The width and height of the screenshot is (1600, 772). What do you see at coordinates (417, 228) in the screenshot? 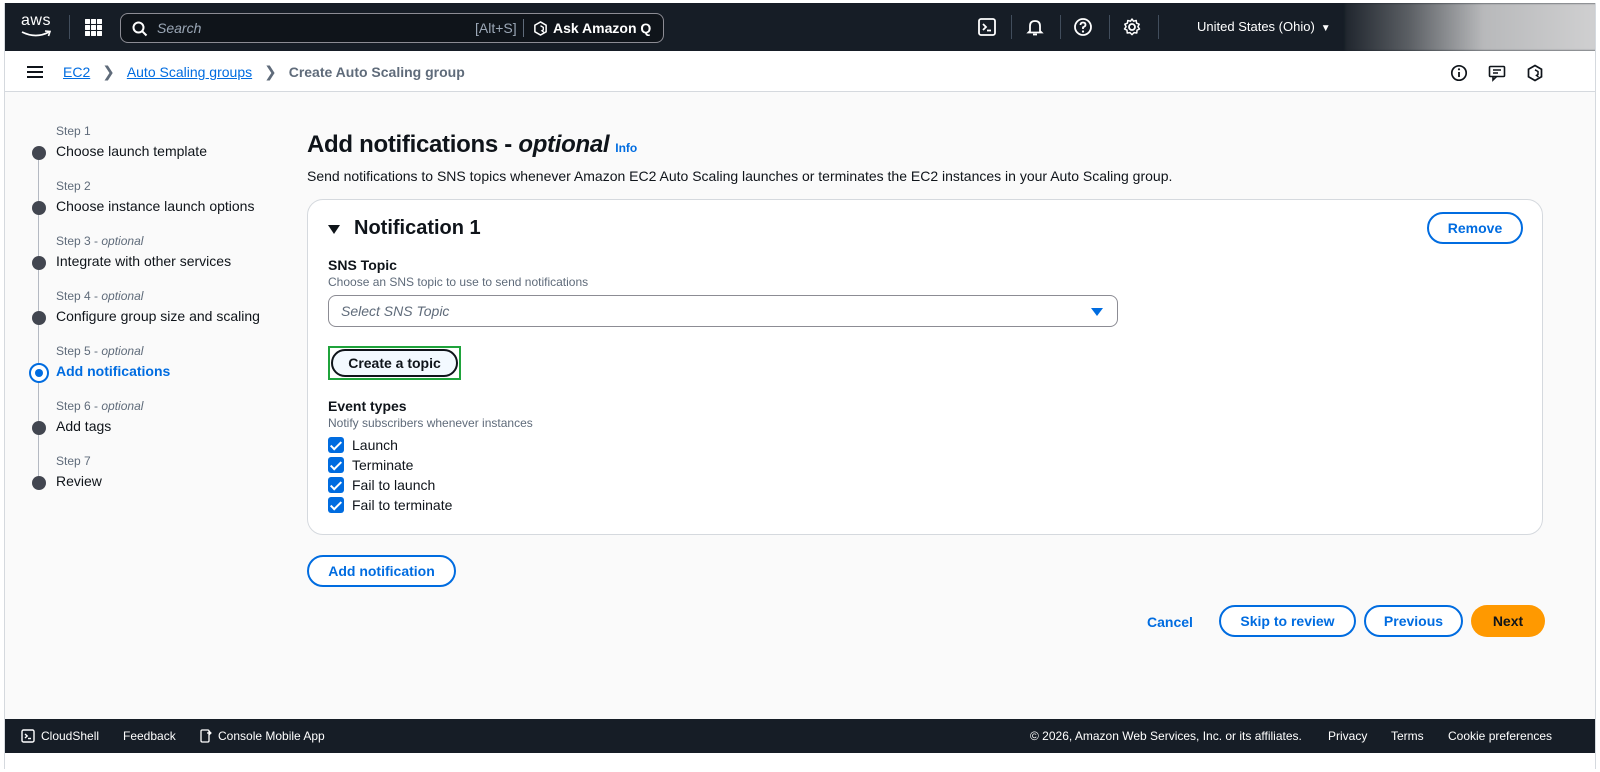
I see `notification-title: Notification 1` at bounding box center [417, 228].